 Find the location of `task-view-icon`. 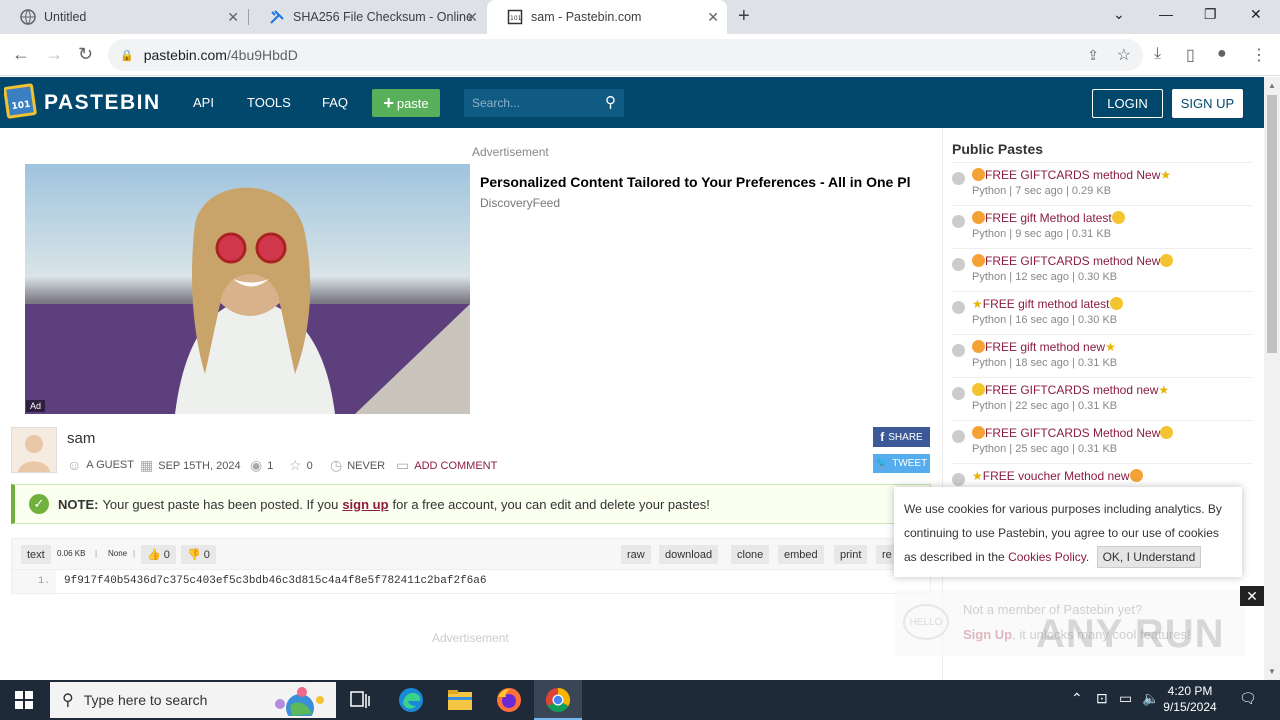

task-view-icon is located at coordinates (360, 700).